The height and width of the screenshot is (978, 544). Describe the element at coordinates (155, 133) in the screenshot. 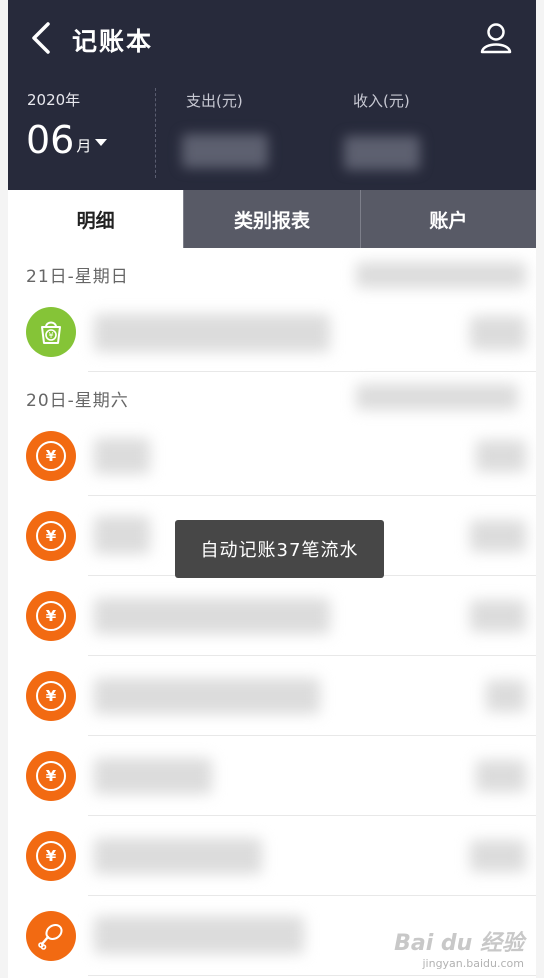

I see `header-divider` at that location.